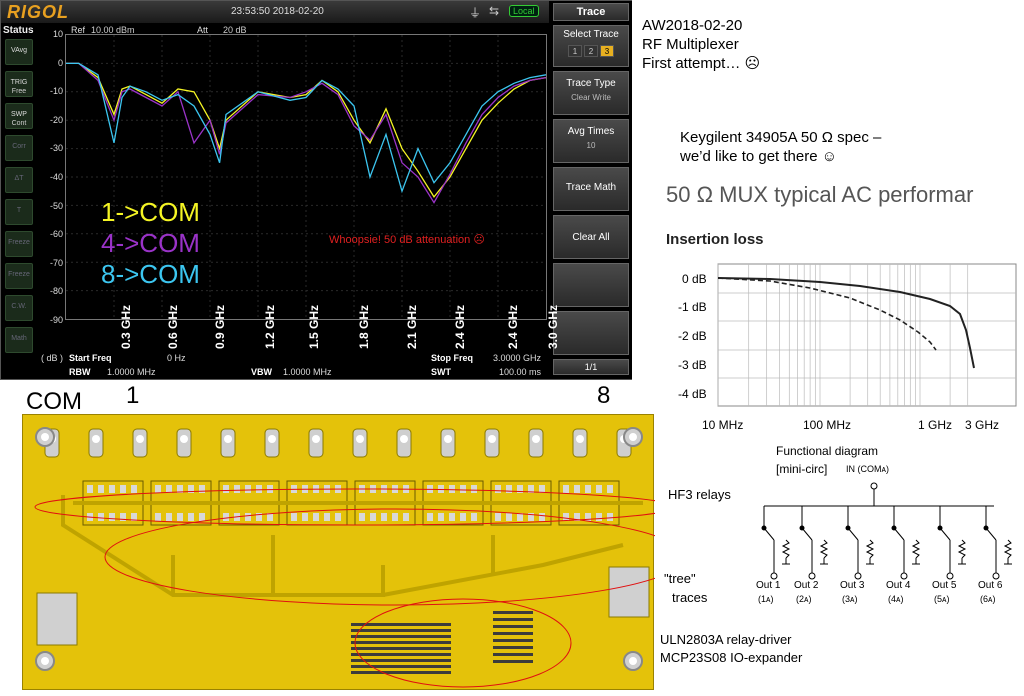 This screenshot has width=1024, height=696. Describe the element at coordinates (80, 372) in the screenshot. I see `rbw-label: RBW` at that location.